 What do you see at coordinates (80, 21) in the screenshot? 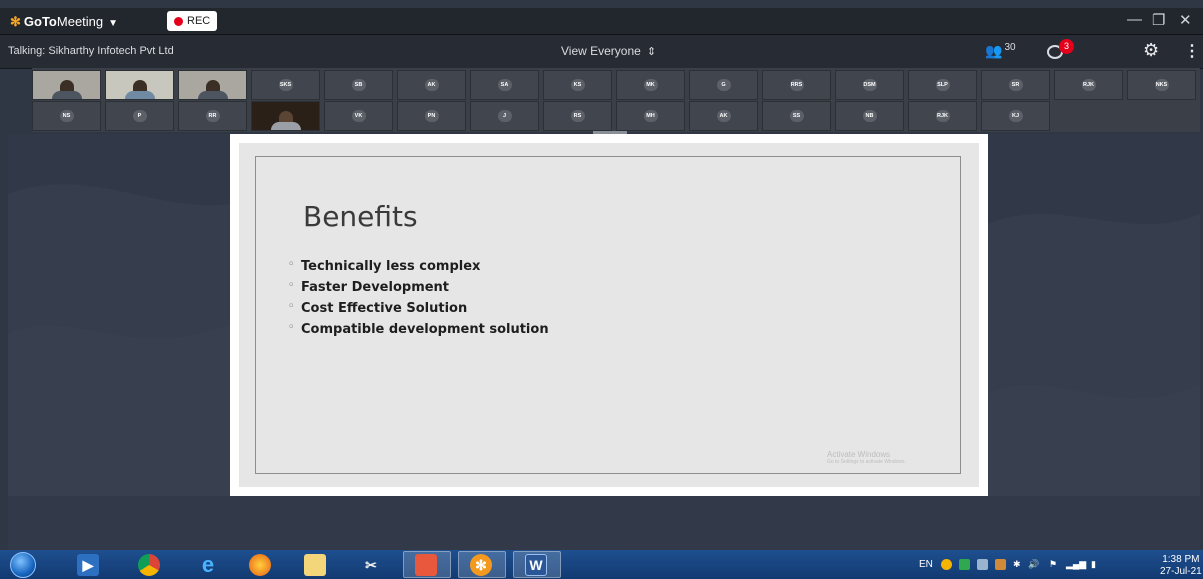
I see `brand-suffix: Meeting` at bounding box center [80, 21].